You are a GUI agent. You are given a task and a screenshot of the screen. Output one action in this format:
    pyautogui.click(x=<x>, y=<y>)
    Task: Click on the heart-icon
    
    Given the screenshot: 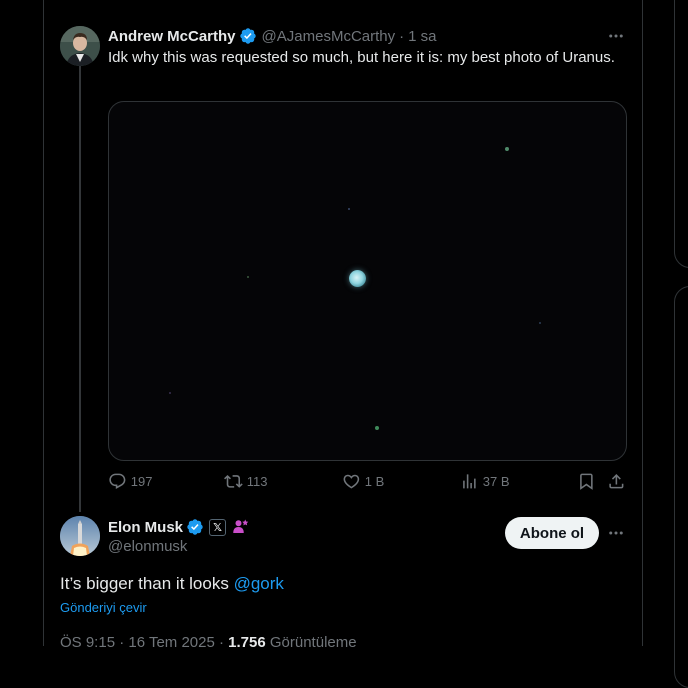 What is the action you would take?
    pyautogui.click(x=351, y=481)
    